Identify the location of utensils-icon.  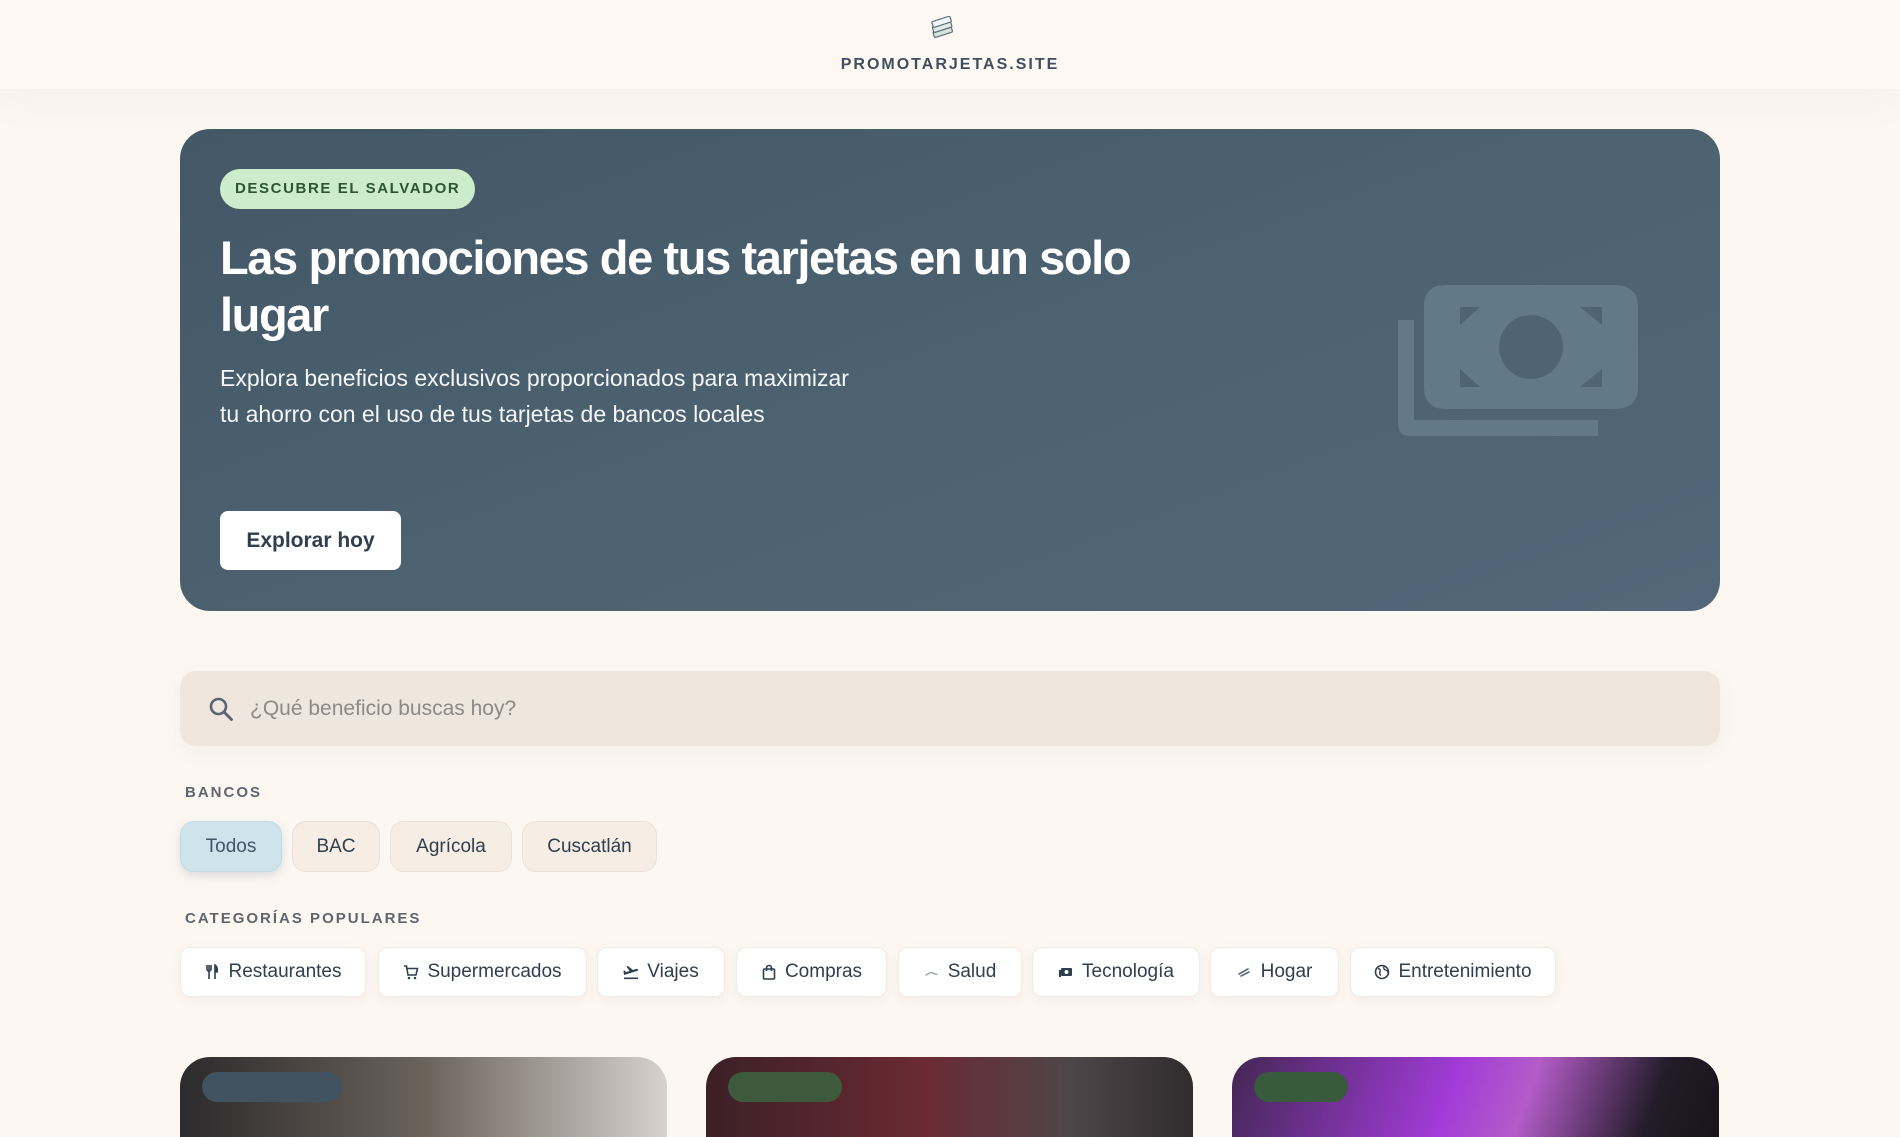
(212, 971).